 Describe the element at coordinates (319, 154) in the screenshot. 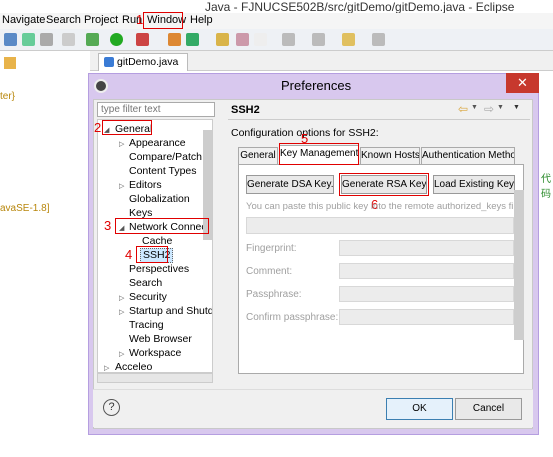

I see `key-management-highlight` at that location.